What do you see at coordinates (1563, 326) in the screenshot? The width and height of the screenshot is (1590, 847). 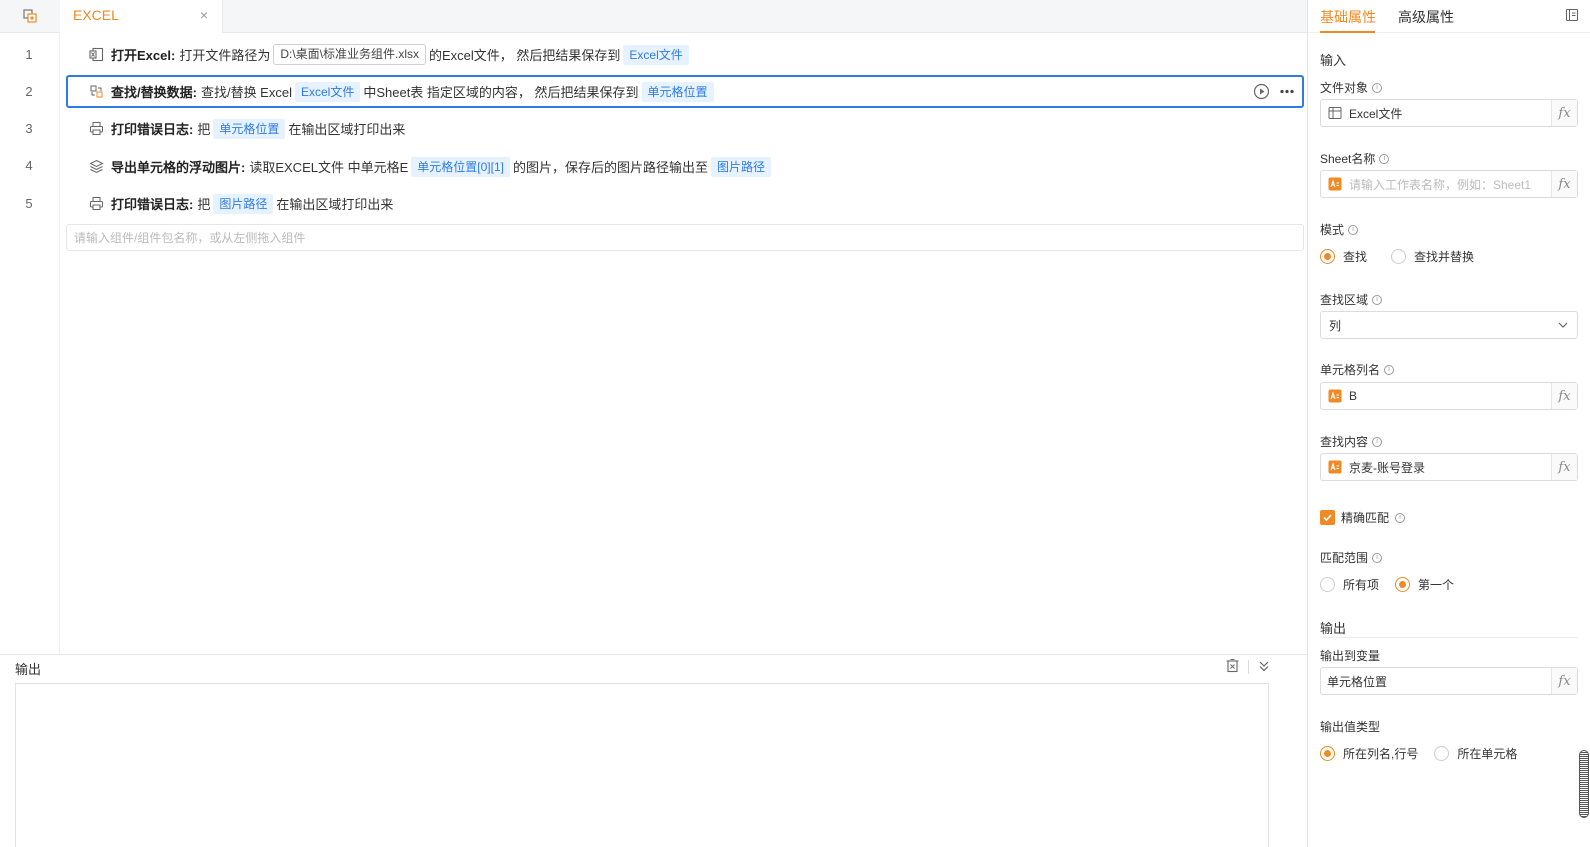 I see `chevron-down-icon` at bounding box center [1563, 326].